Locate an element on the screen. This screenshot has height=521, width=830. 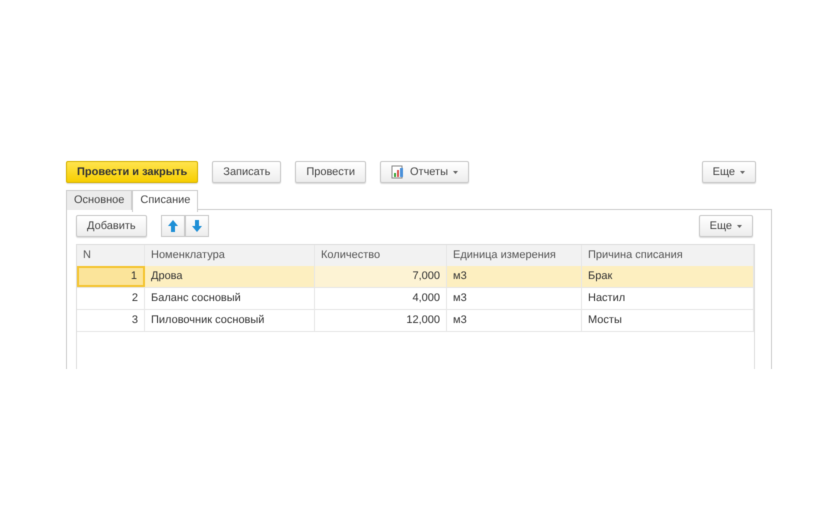
table-cell: 12,000 is located at coordinates (381, 320).